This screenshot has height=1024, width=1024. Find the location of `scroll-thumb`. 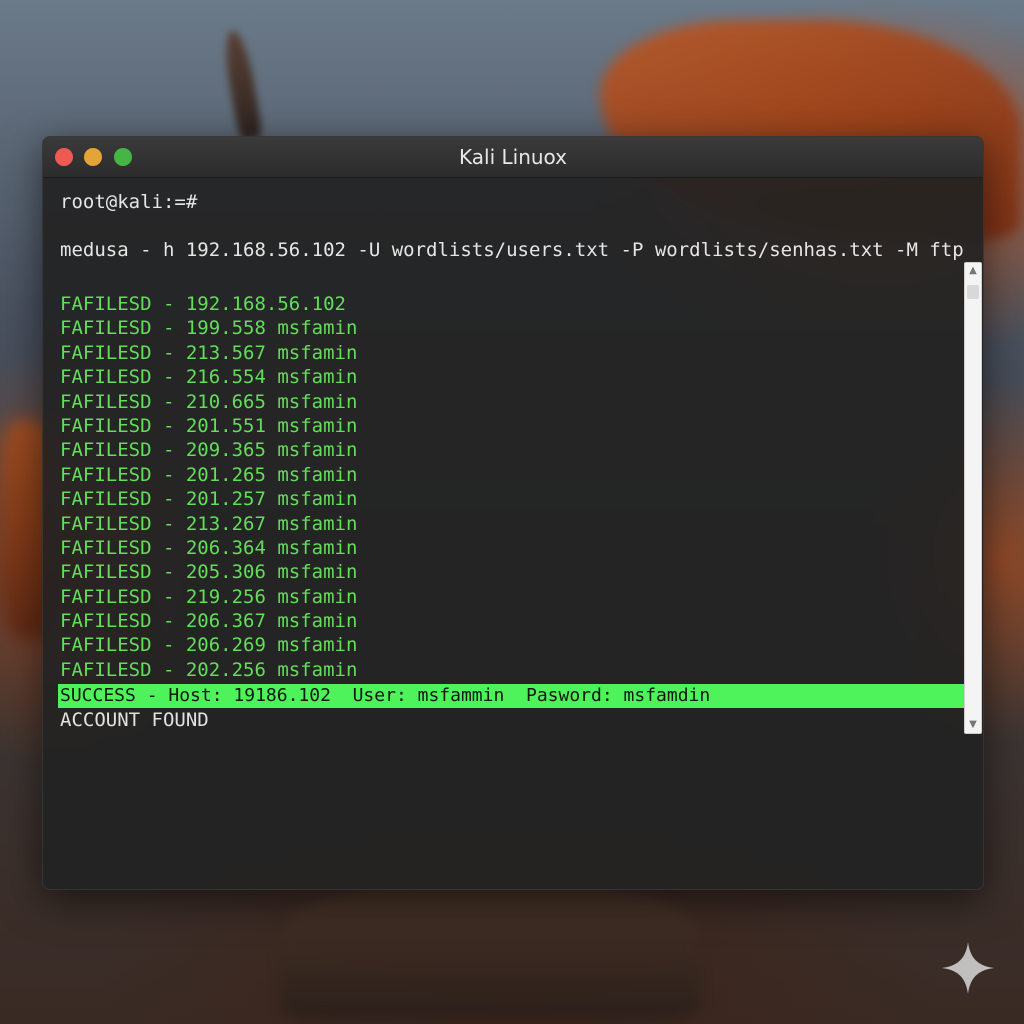

scroll-thumb is located at coordinates (973, 292).